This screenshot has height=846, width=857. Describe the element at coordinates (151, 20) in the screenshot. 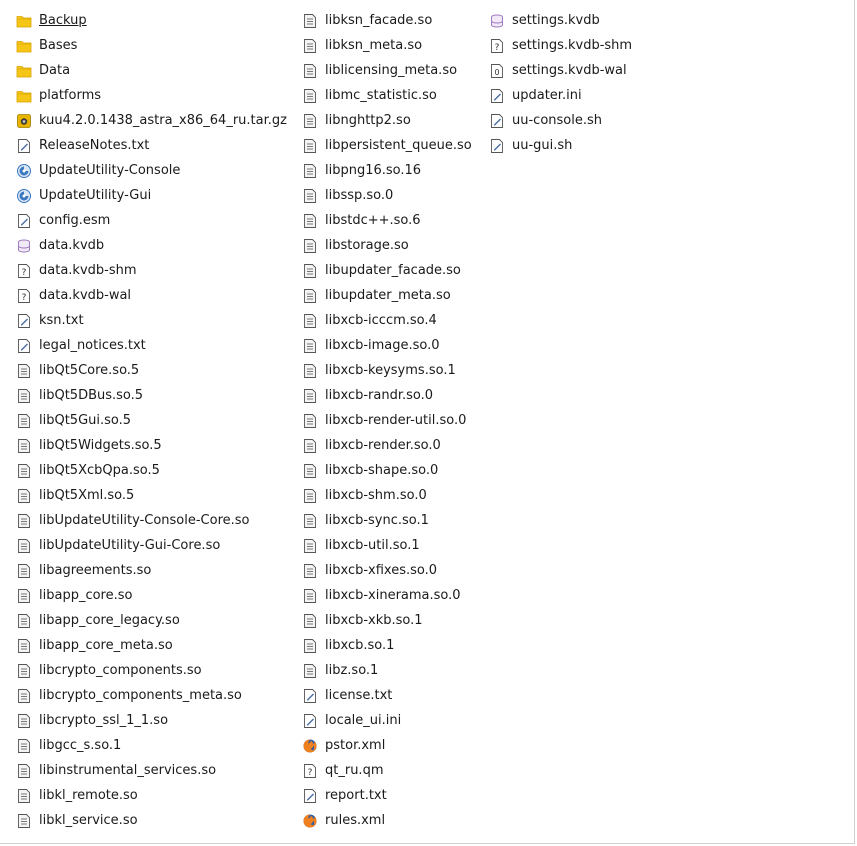

I see `file-item: Backup` at that location.